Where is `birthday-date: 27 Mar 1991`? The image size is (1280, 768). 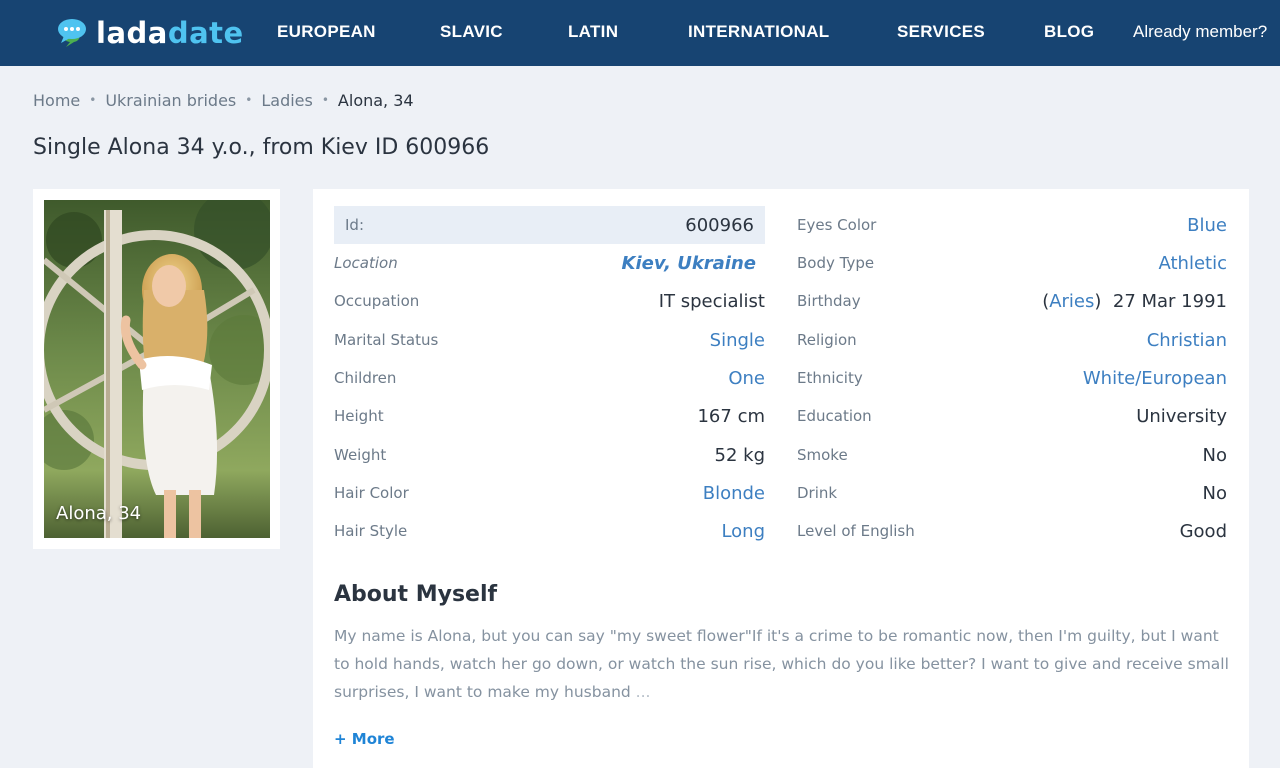 birthday-date: 27 Mar 1991 is located at coordinates (1169, 301).